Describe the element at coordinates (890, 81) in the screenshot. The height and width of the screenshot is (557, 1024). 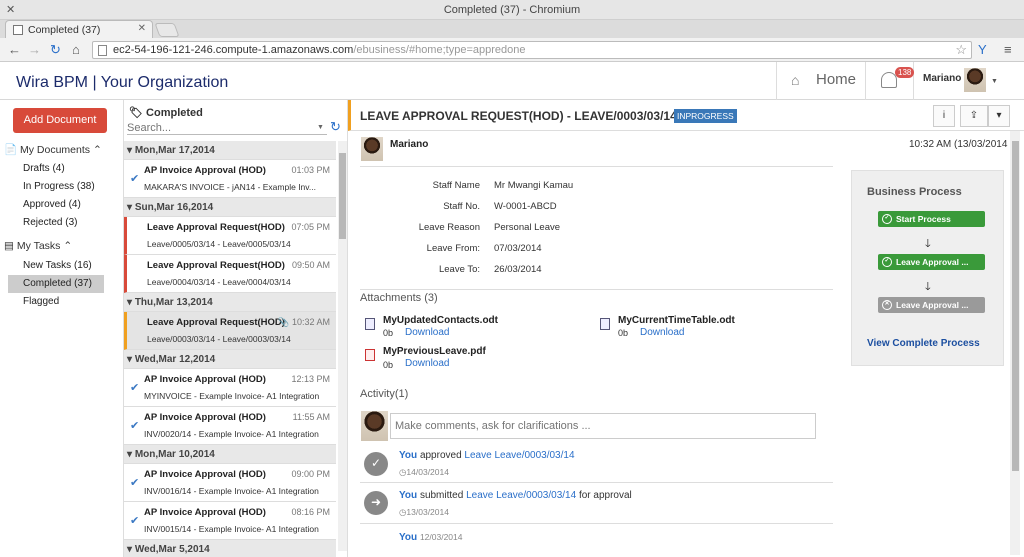
I see `notifications-button: 138` at that location.